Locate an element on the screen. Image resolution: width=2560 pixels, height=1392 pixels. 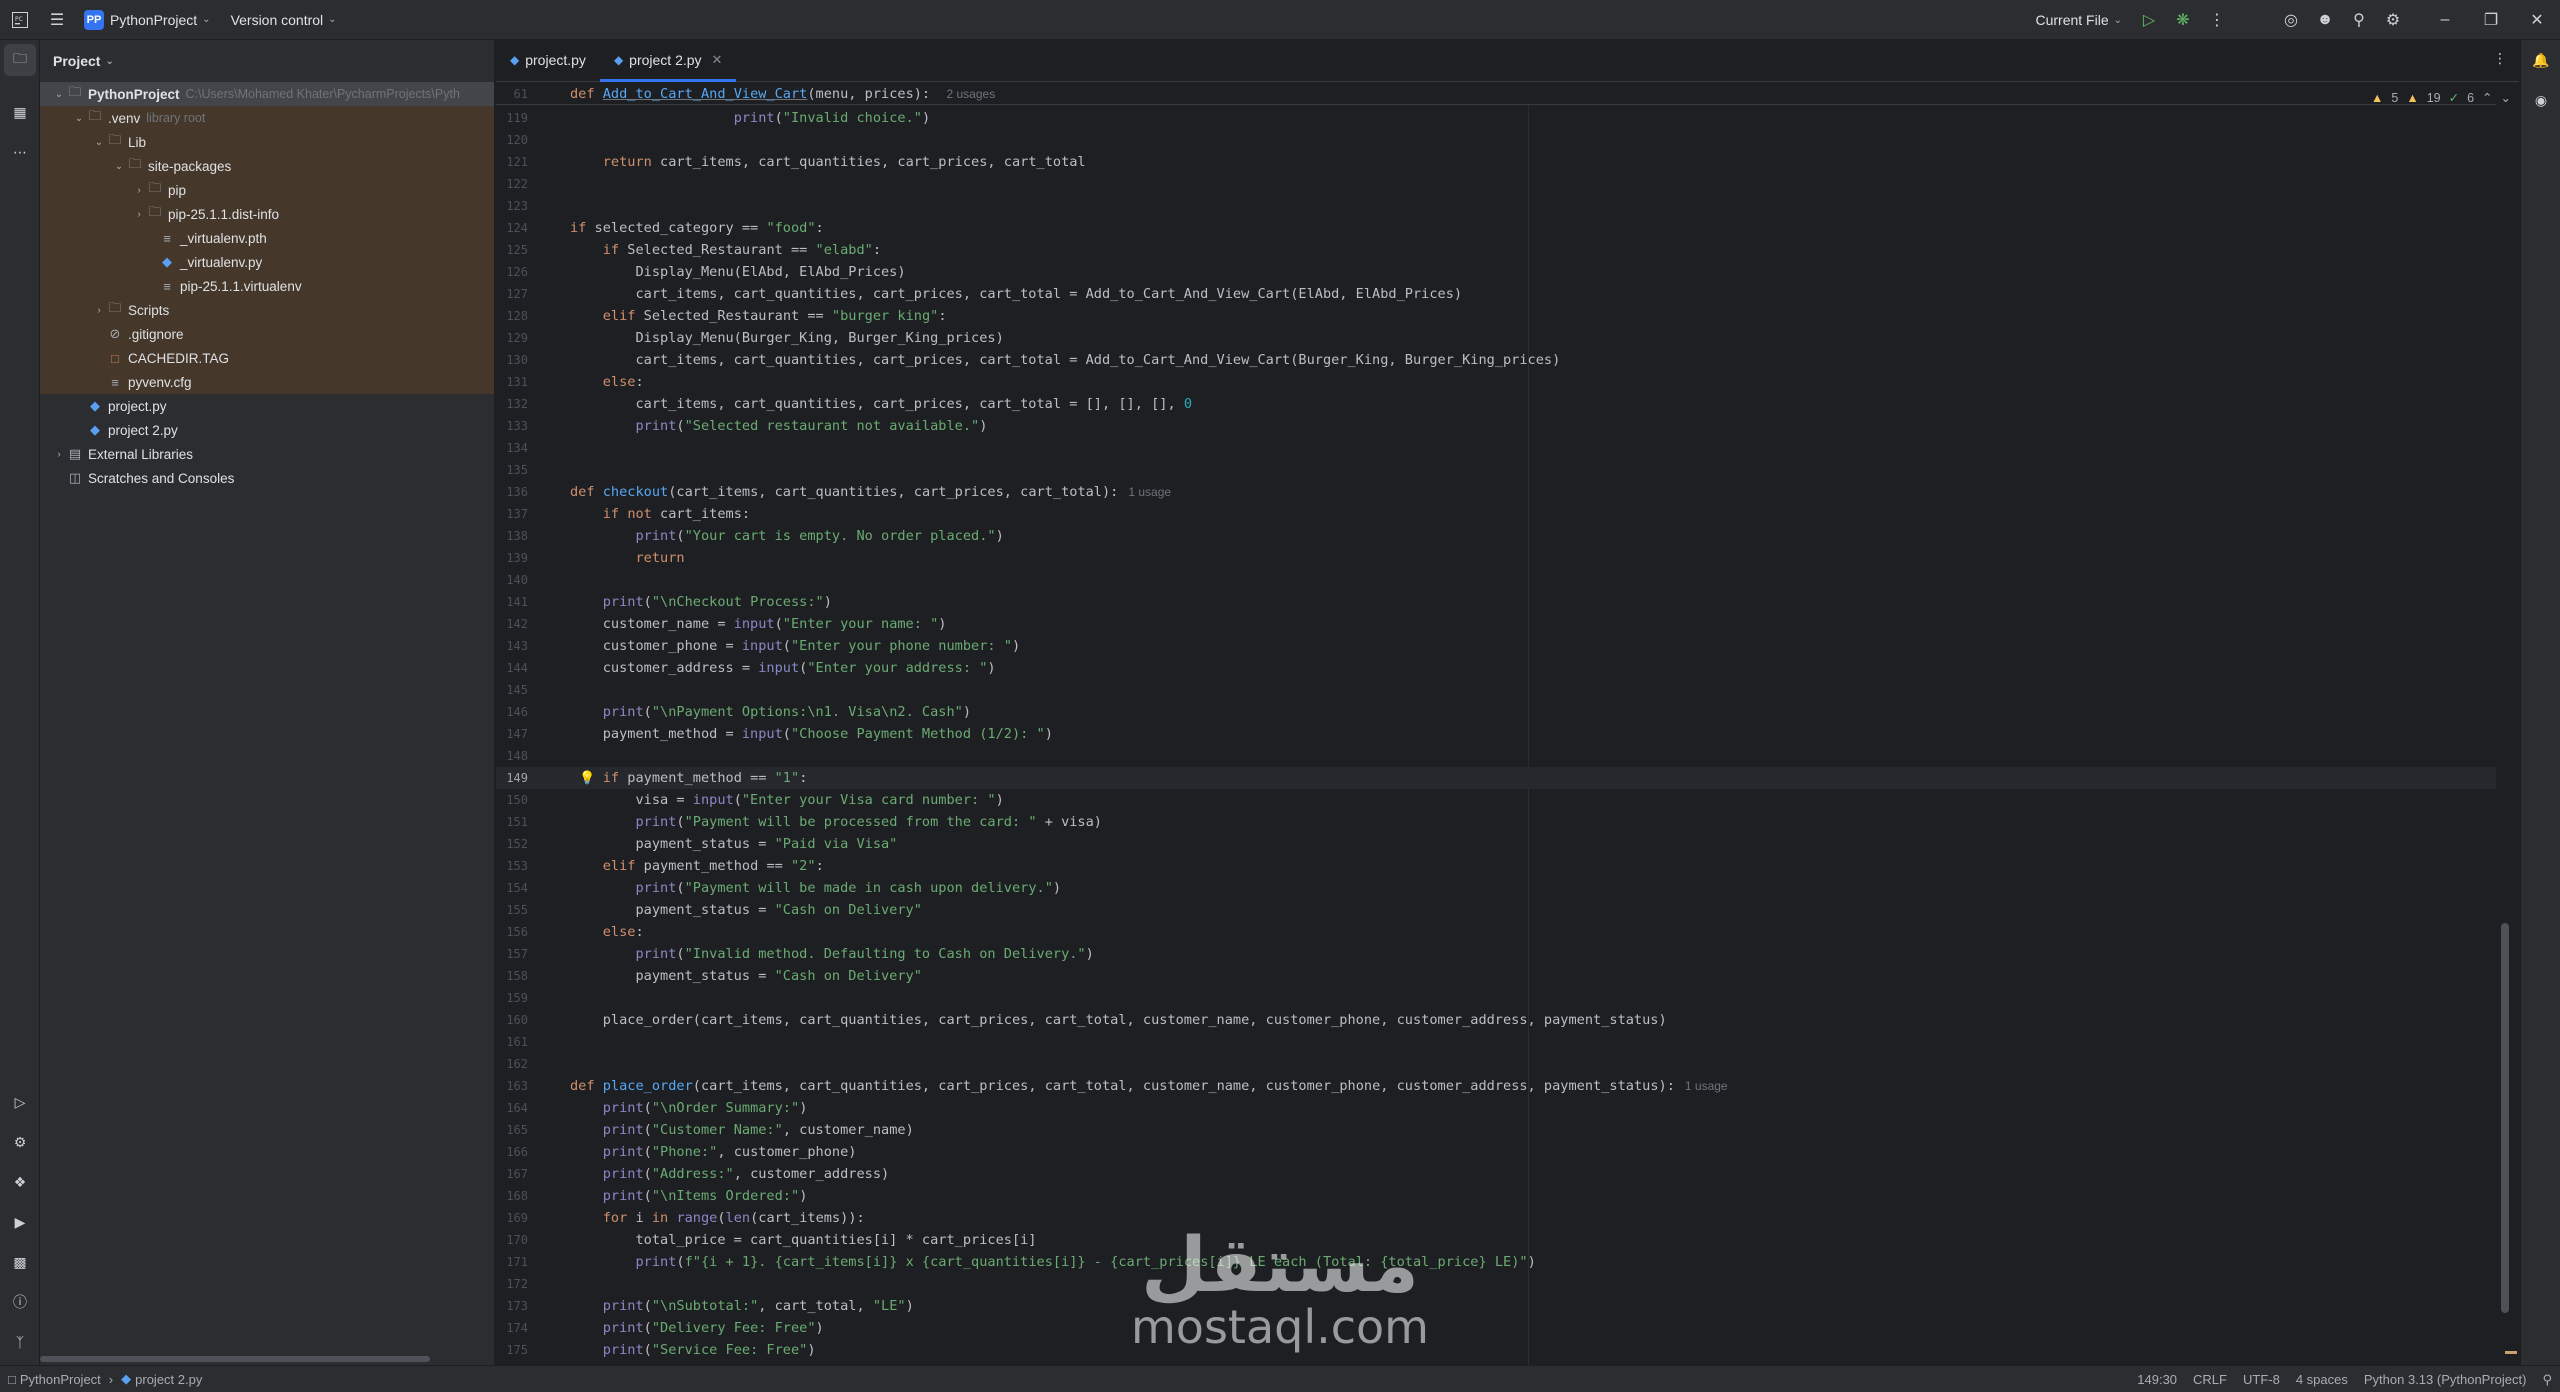
git-icon: ᛉ is located at coordinates (20, 1342).